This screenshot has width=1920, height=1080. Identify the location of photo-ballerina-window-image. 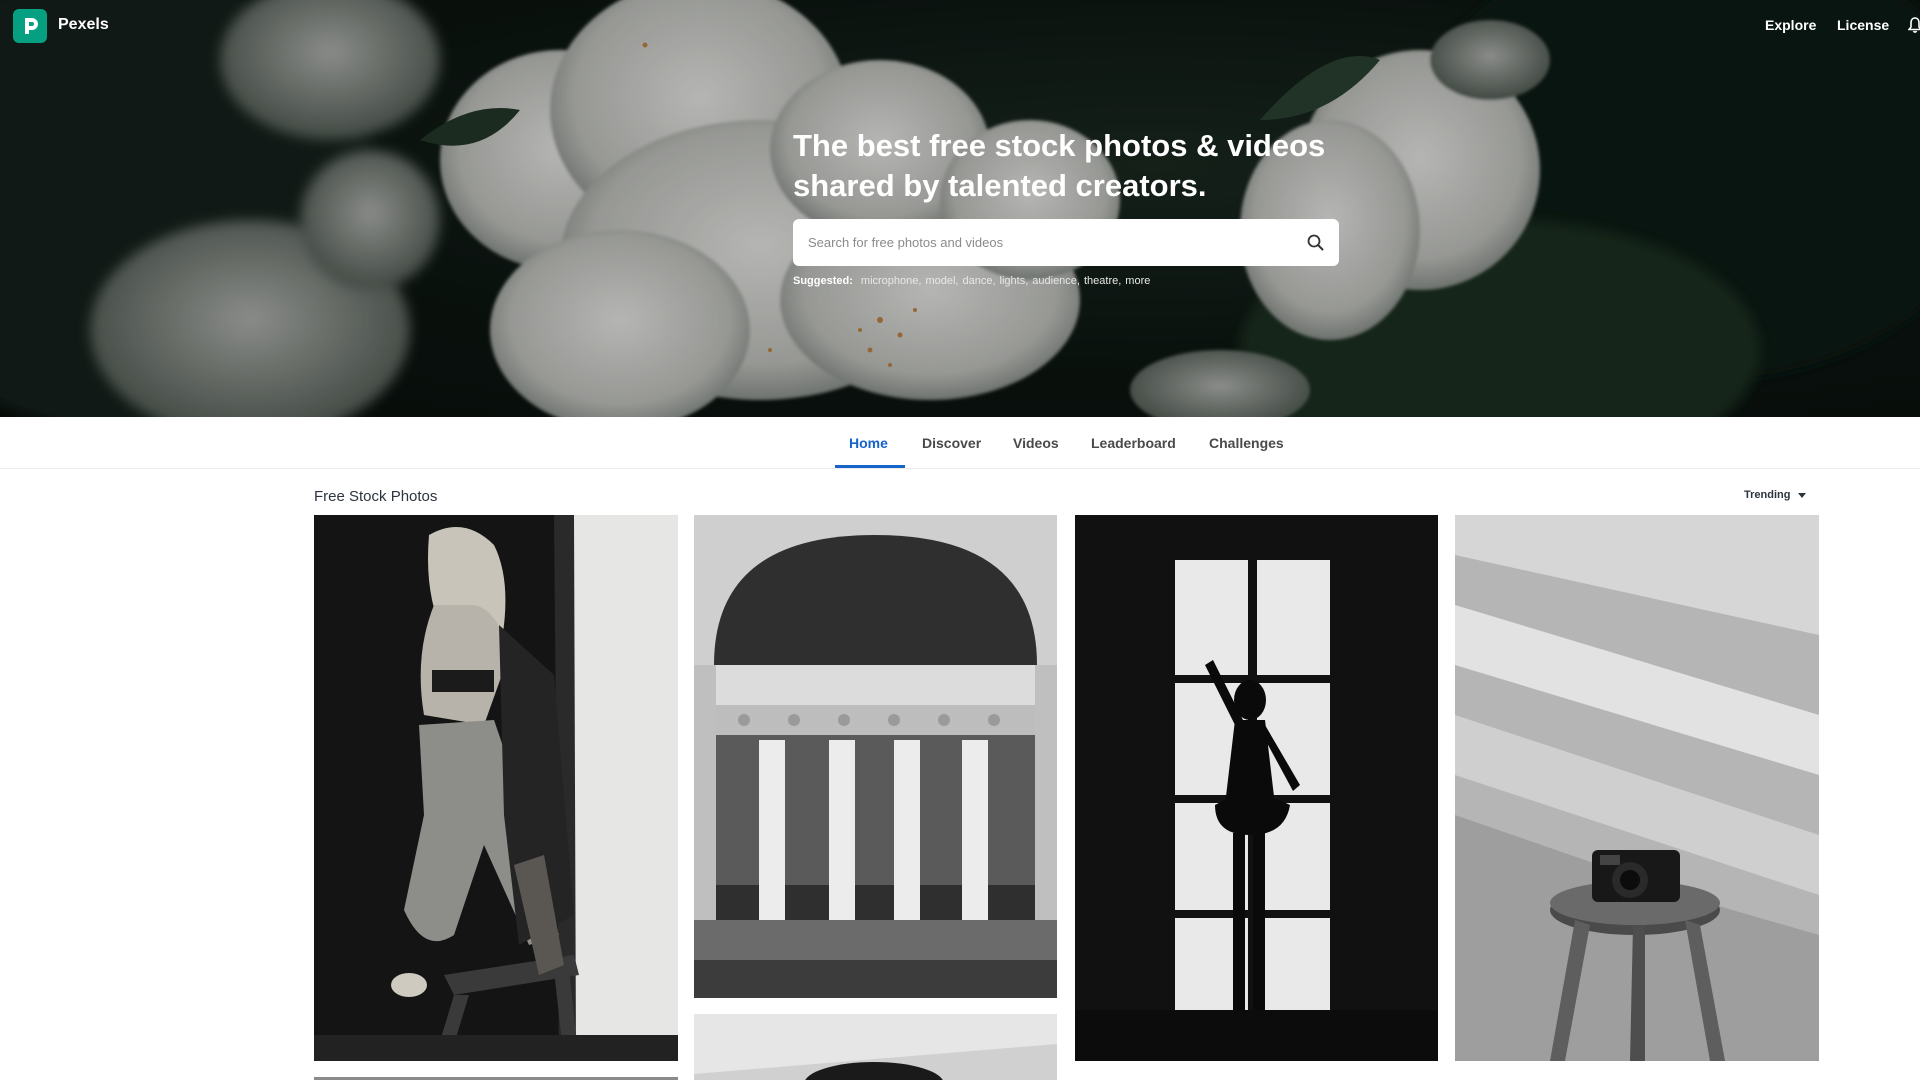
(1256, 788).